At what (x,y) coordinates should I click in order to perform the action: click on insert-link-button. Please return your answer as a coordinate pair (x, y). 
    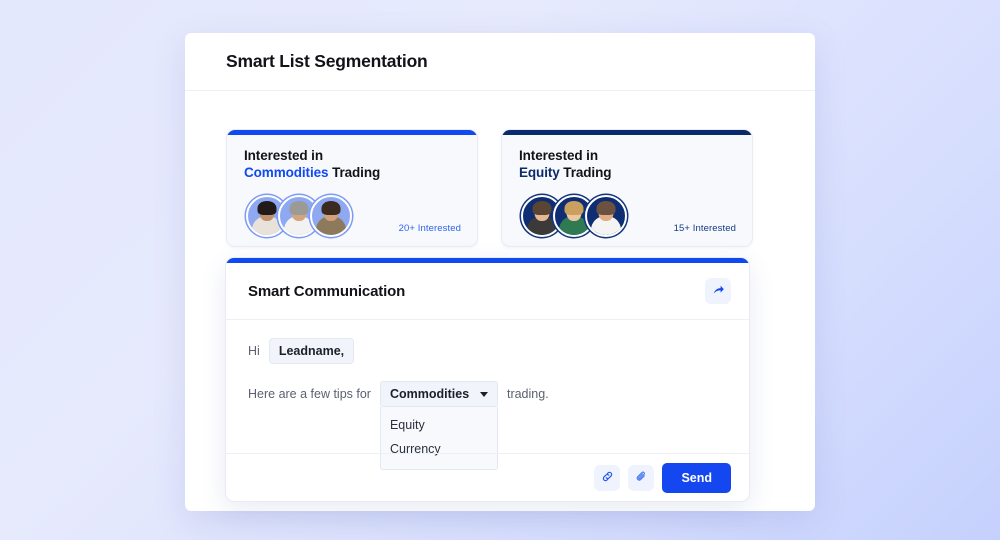
    Looking at the image, I should click on (607, 477).